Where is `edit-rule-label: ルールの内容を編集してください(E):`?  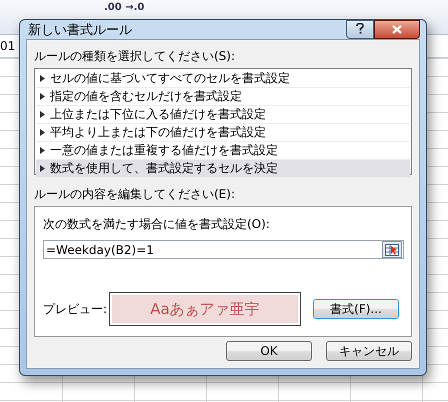 edit-rule-label: ルールの内容を編集してください(E): is located at coordinates (135, 194).